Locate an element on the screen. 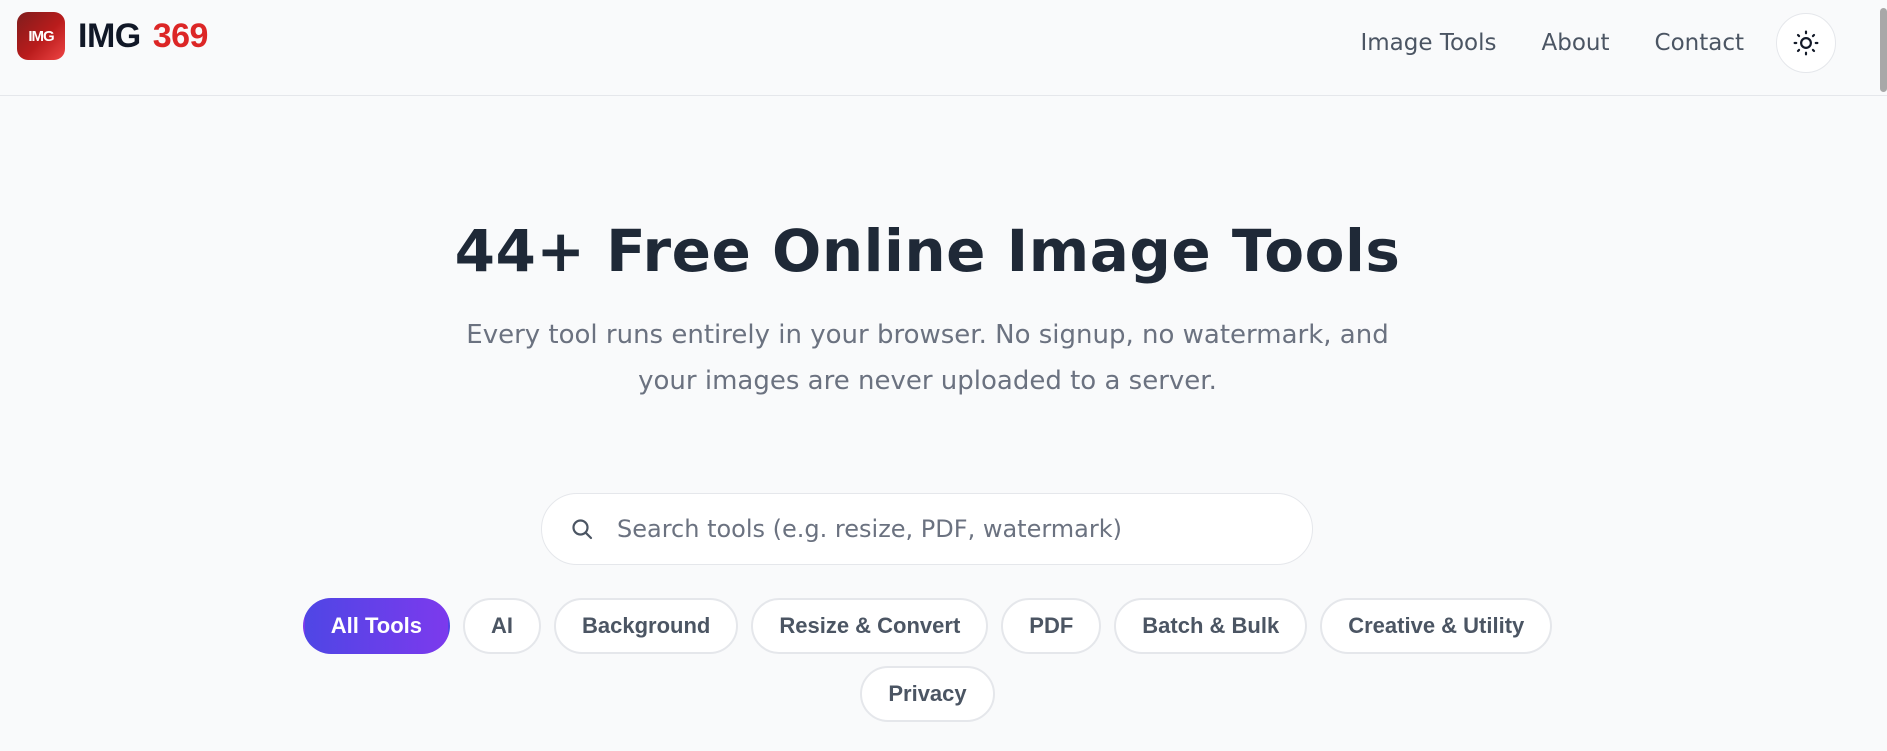  search-box is located at coordinates (927, 529).